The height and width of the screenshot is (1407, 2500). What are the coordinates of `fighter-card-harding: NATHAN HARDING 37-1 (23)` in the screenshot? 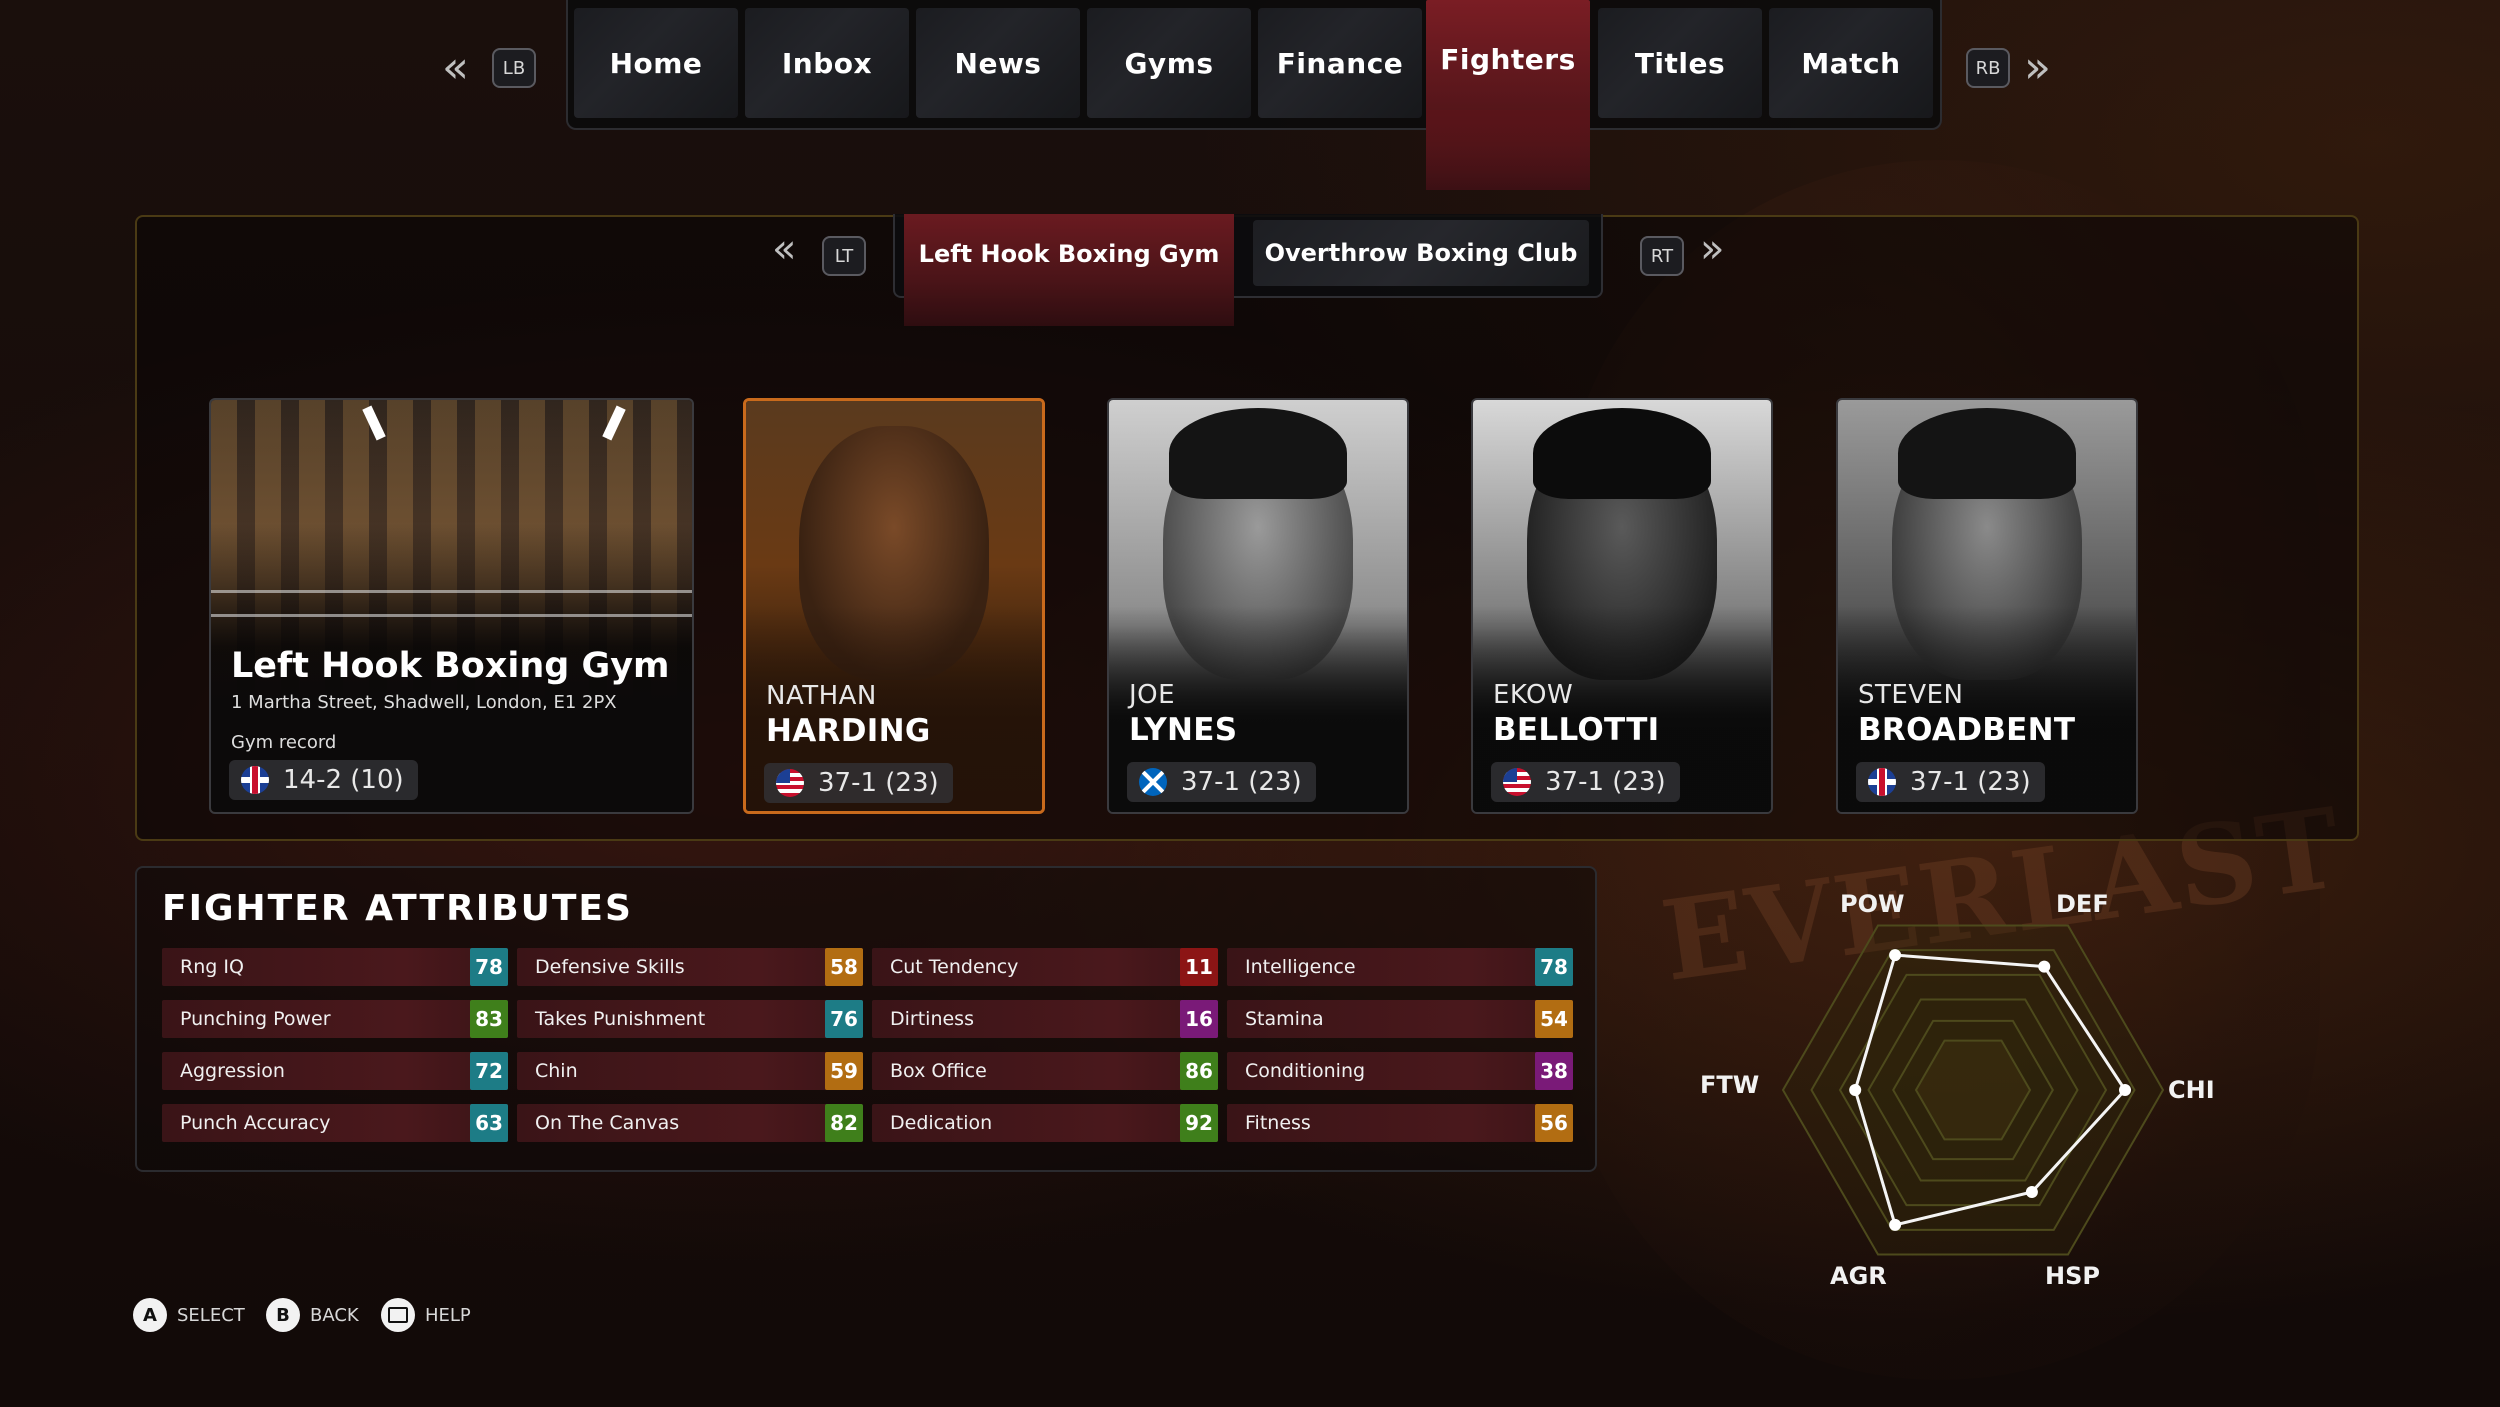 It's located at (894, 606).